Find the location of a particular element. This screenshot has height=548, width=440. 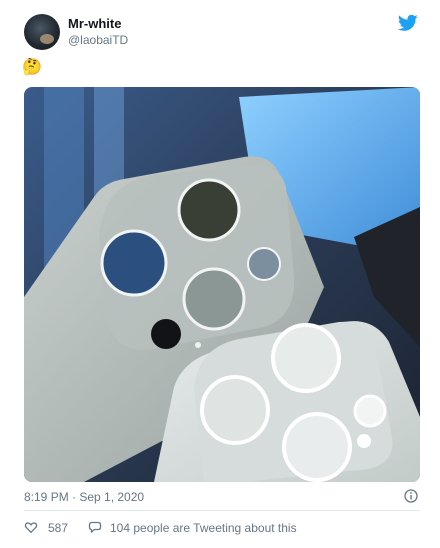

author-handle: @laobaiTD is located at coordinates (98, 40).